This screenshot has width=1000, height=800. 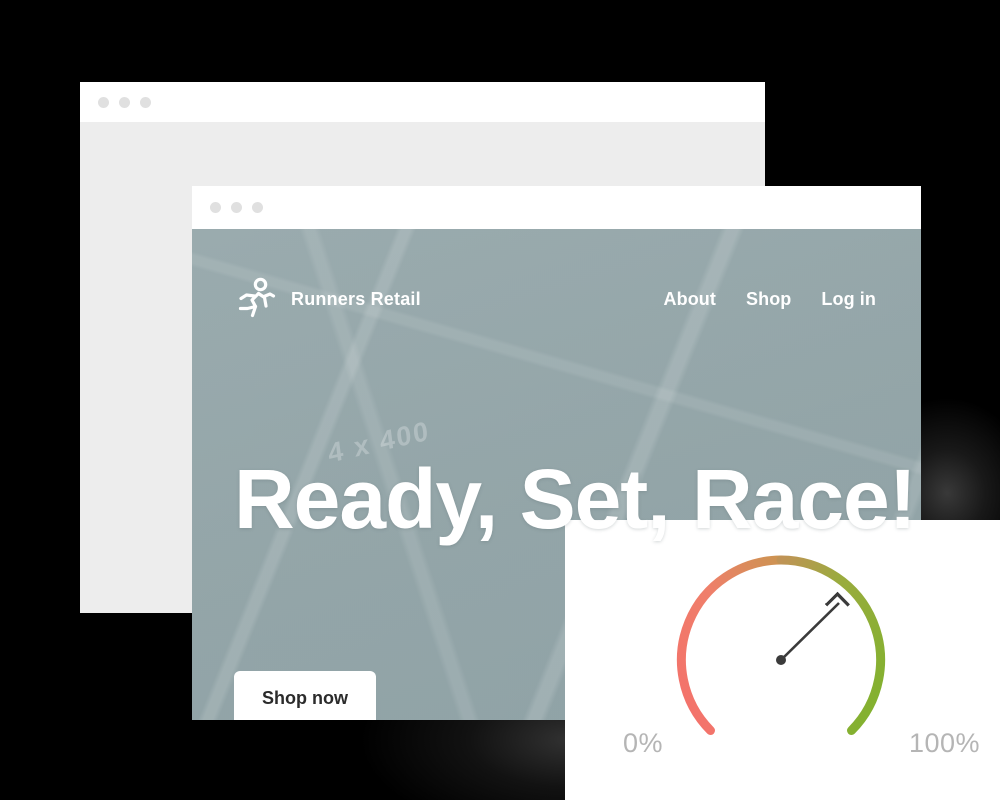 I want to click on runner-icon, so click(x=255, y=299).